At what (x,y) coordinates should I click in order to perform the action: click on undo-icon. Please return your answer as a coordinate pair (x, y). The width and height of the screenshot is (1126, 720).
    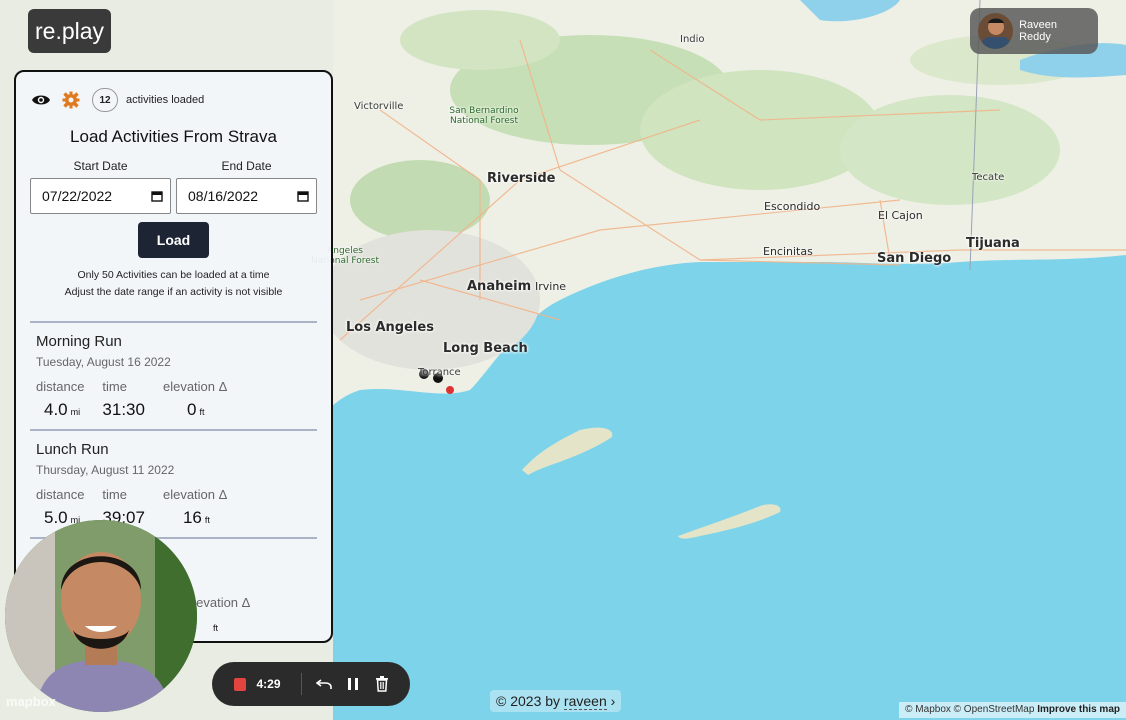
    Looking at the image, I should click on (323, 684).